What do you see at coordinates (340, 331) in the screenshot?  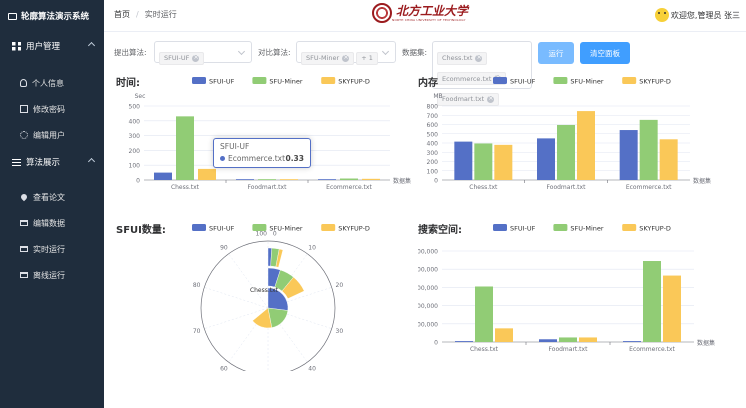 I see `angle-tick-label: 30` at bounding box center [340, 331].